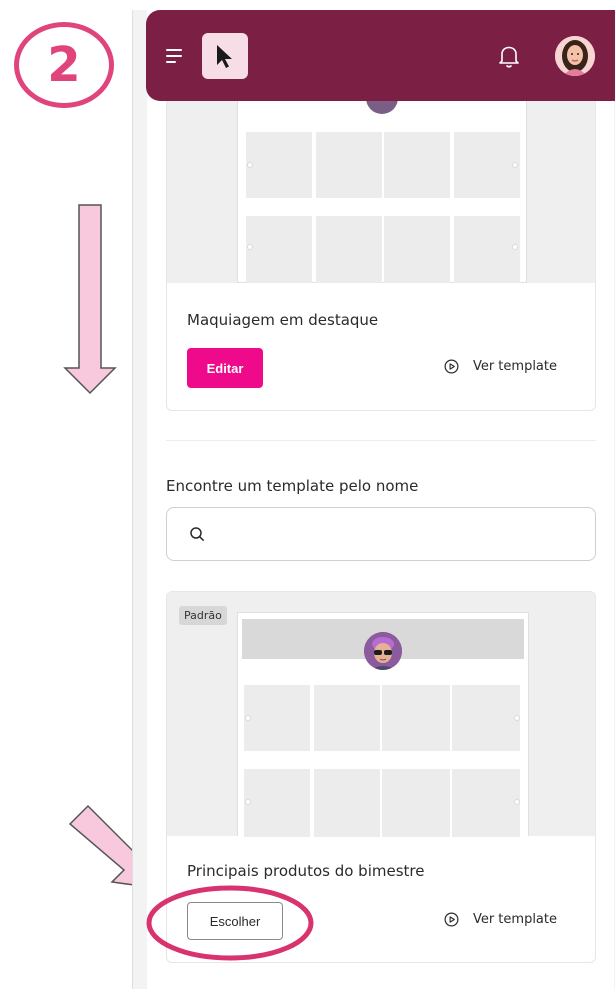  I want to click on default-badge: Padrão, so click(203, 615).